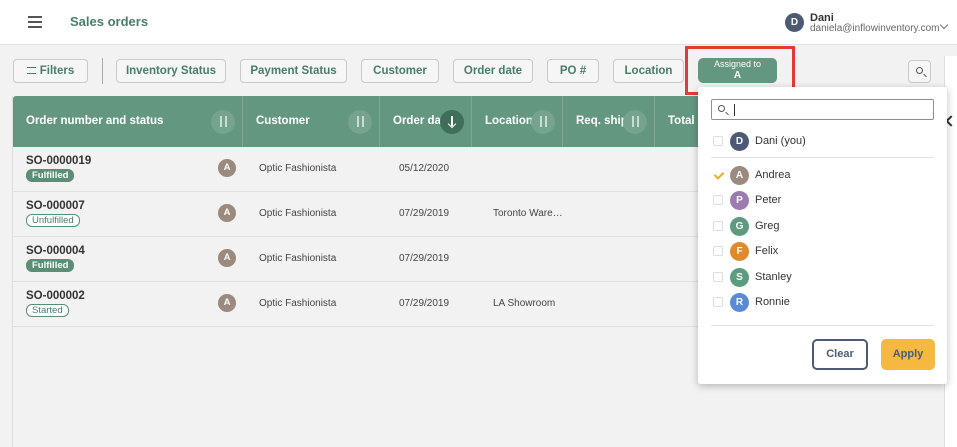 This screenshot has height=447, width=957. Describe the element at coordinates (768, 200) in the screenshot. I see `user-name: Peter` at that location.